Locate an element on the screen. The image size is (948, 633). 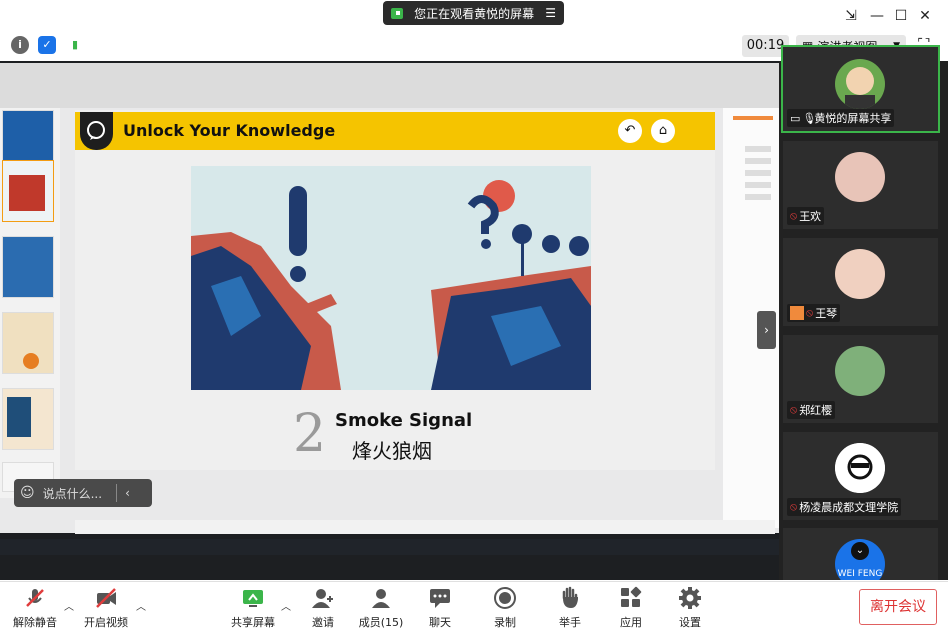
participant-name: 王欢 is located at coordinates (810, 216).